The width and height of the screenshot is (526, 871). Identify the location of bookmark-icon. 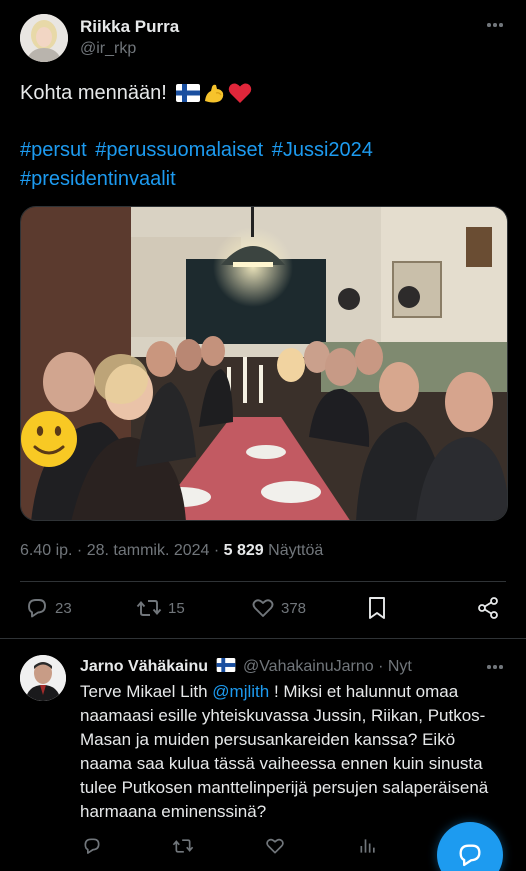
(377, 608).